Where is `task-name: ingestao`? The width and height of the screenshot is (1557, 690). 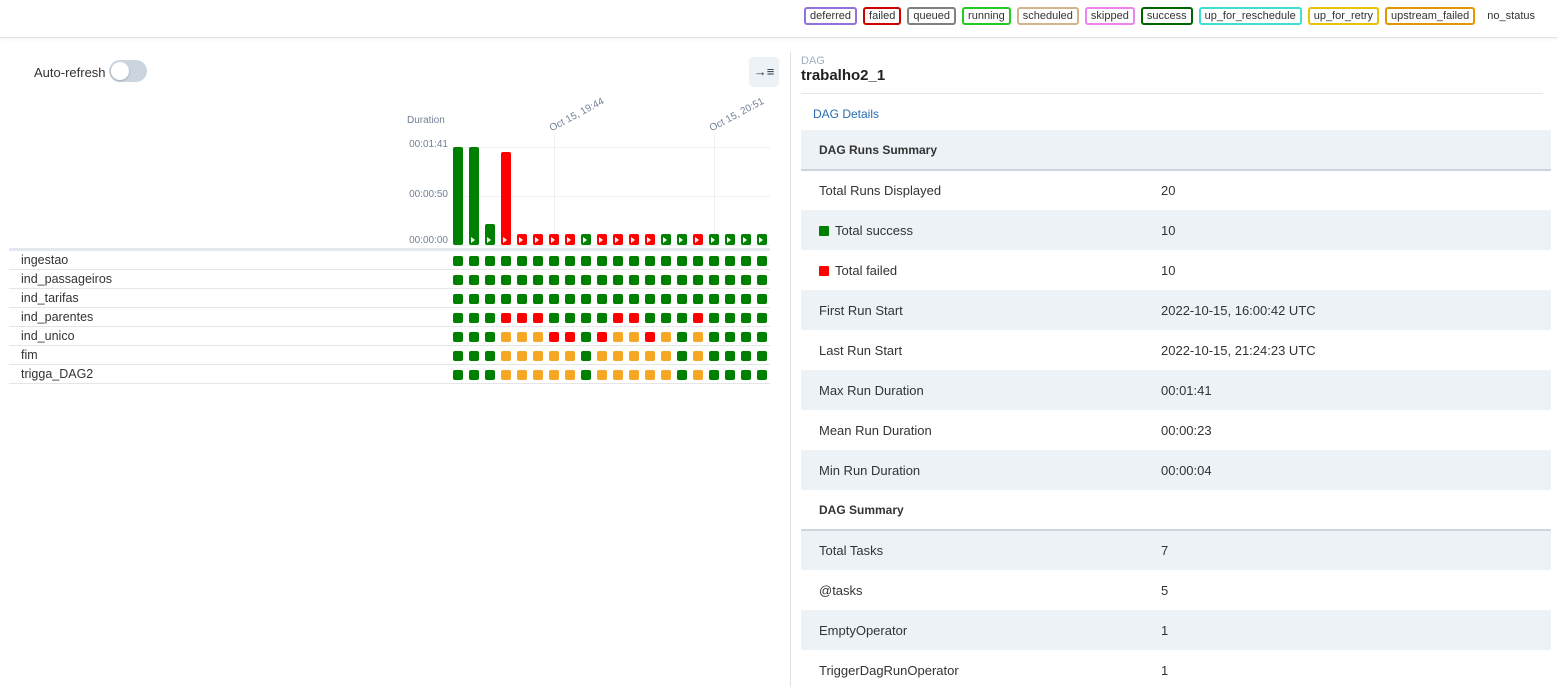
task-name: ingestao is located at coordinates (44, 260).